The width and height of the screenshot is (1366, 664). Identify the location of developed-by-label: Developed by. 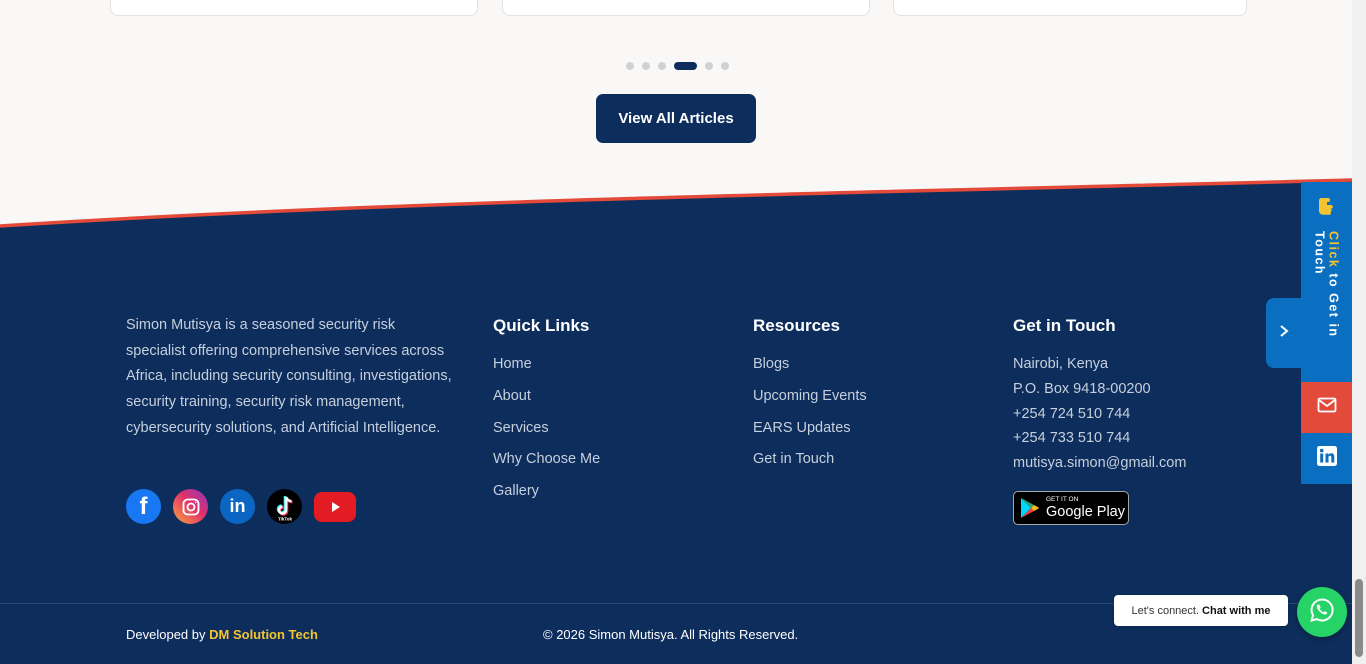
(166, 634).